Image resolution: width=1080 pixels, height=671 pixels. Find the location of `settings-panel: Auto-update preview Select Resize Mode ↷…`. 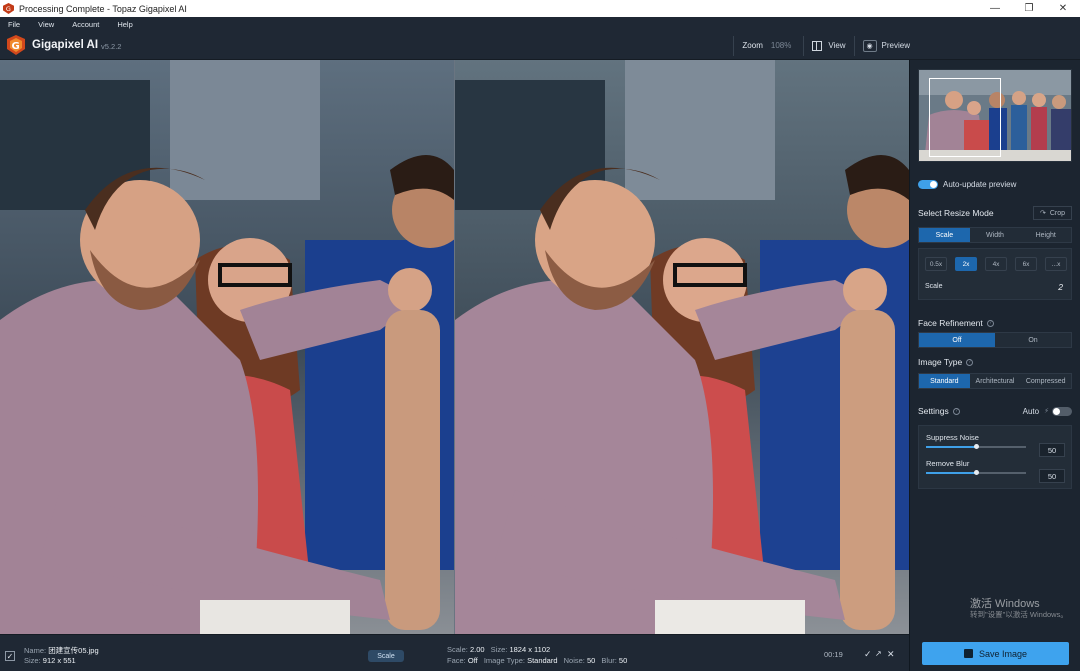

settings-panel: Auto-update preview Select Resize Mode ↷… is located at coordinates (994, 347).